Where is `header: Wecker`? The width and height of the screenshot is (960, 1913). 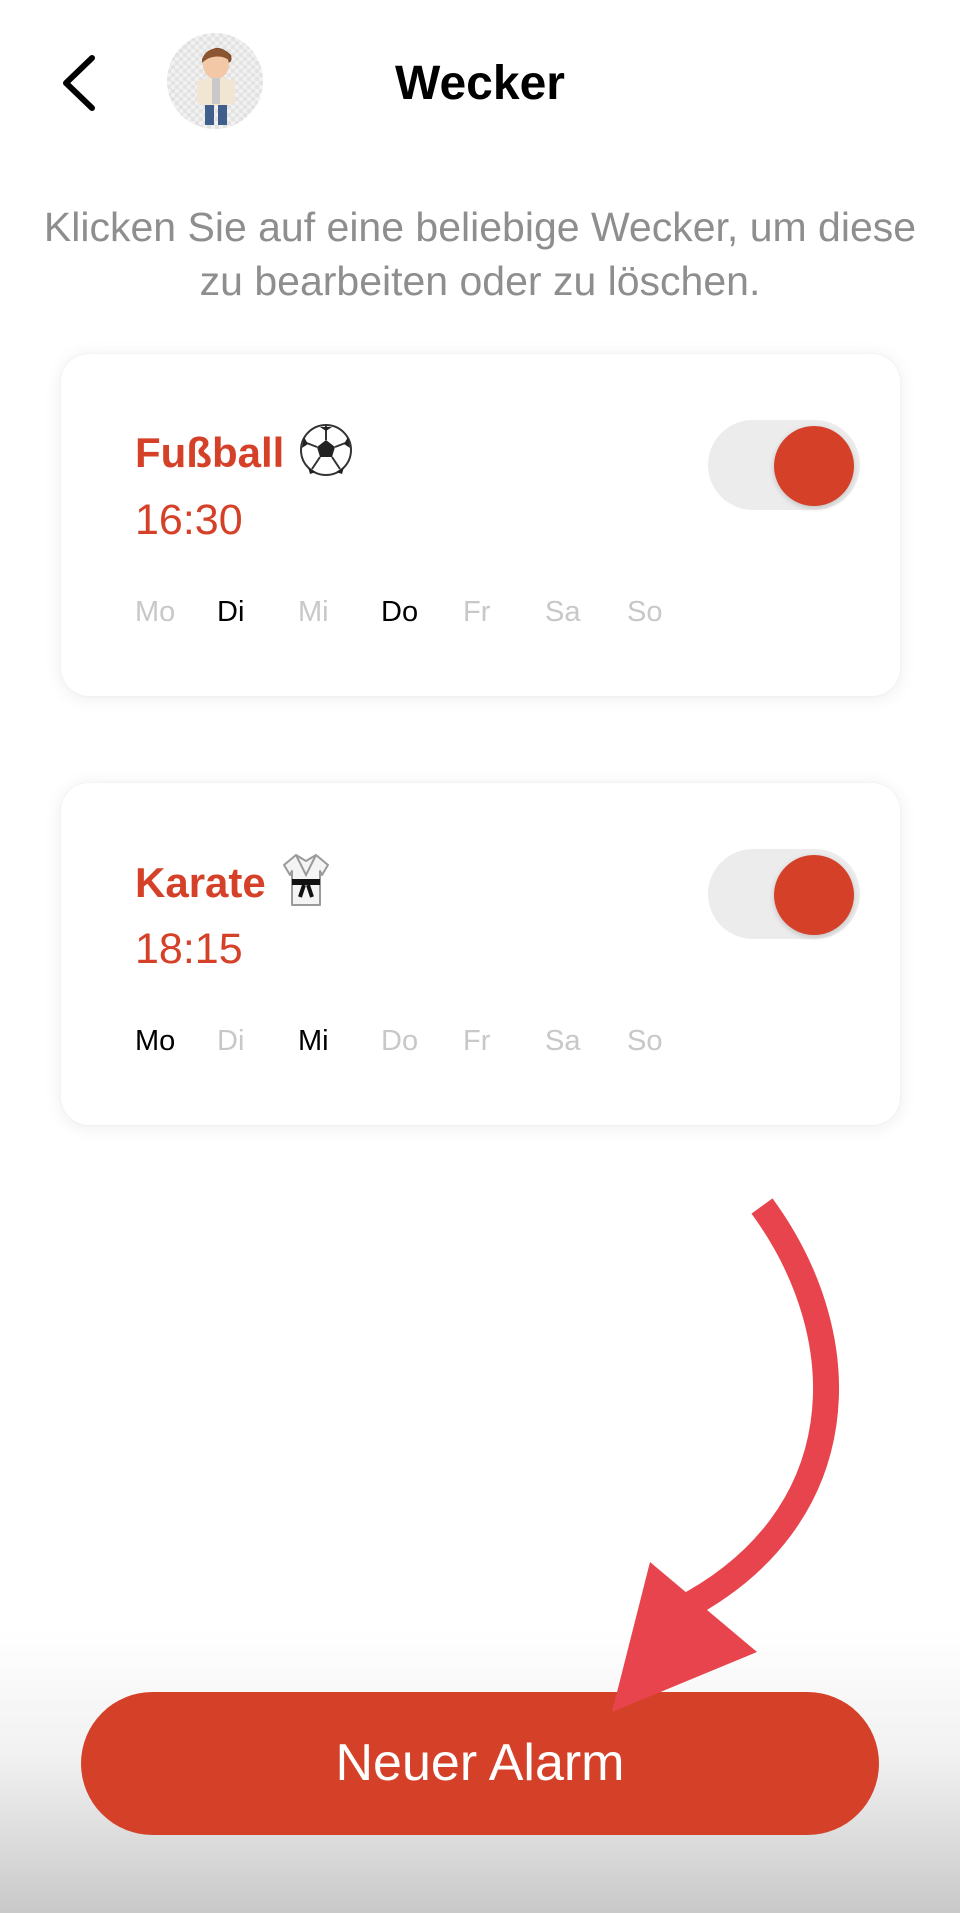
header: Wecker is located at coordinates (480, 85).